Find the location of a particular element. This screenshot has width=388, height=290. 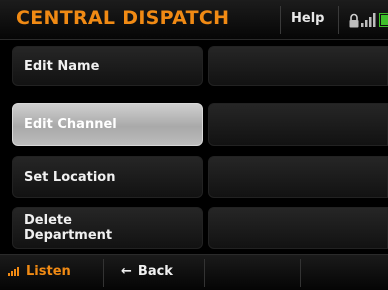

edit-channel-button: Edit Channel is located at coordinates (107, 124).